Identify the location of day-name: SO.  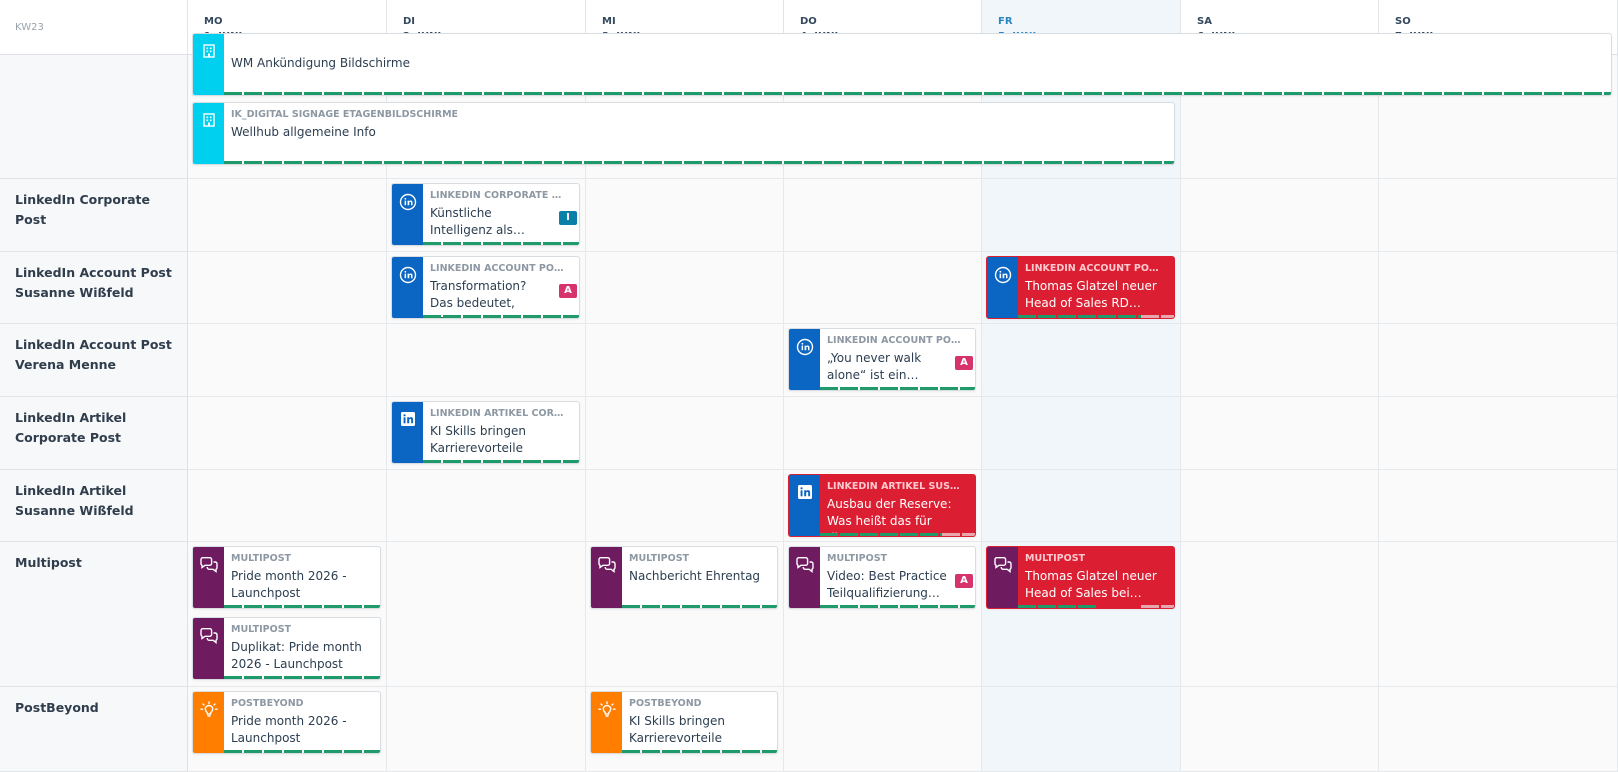
(1403, 21).